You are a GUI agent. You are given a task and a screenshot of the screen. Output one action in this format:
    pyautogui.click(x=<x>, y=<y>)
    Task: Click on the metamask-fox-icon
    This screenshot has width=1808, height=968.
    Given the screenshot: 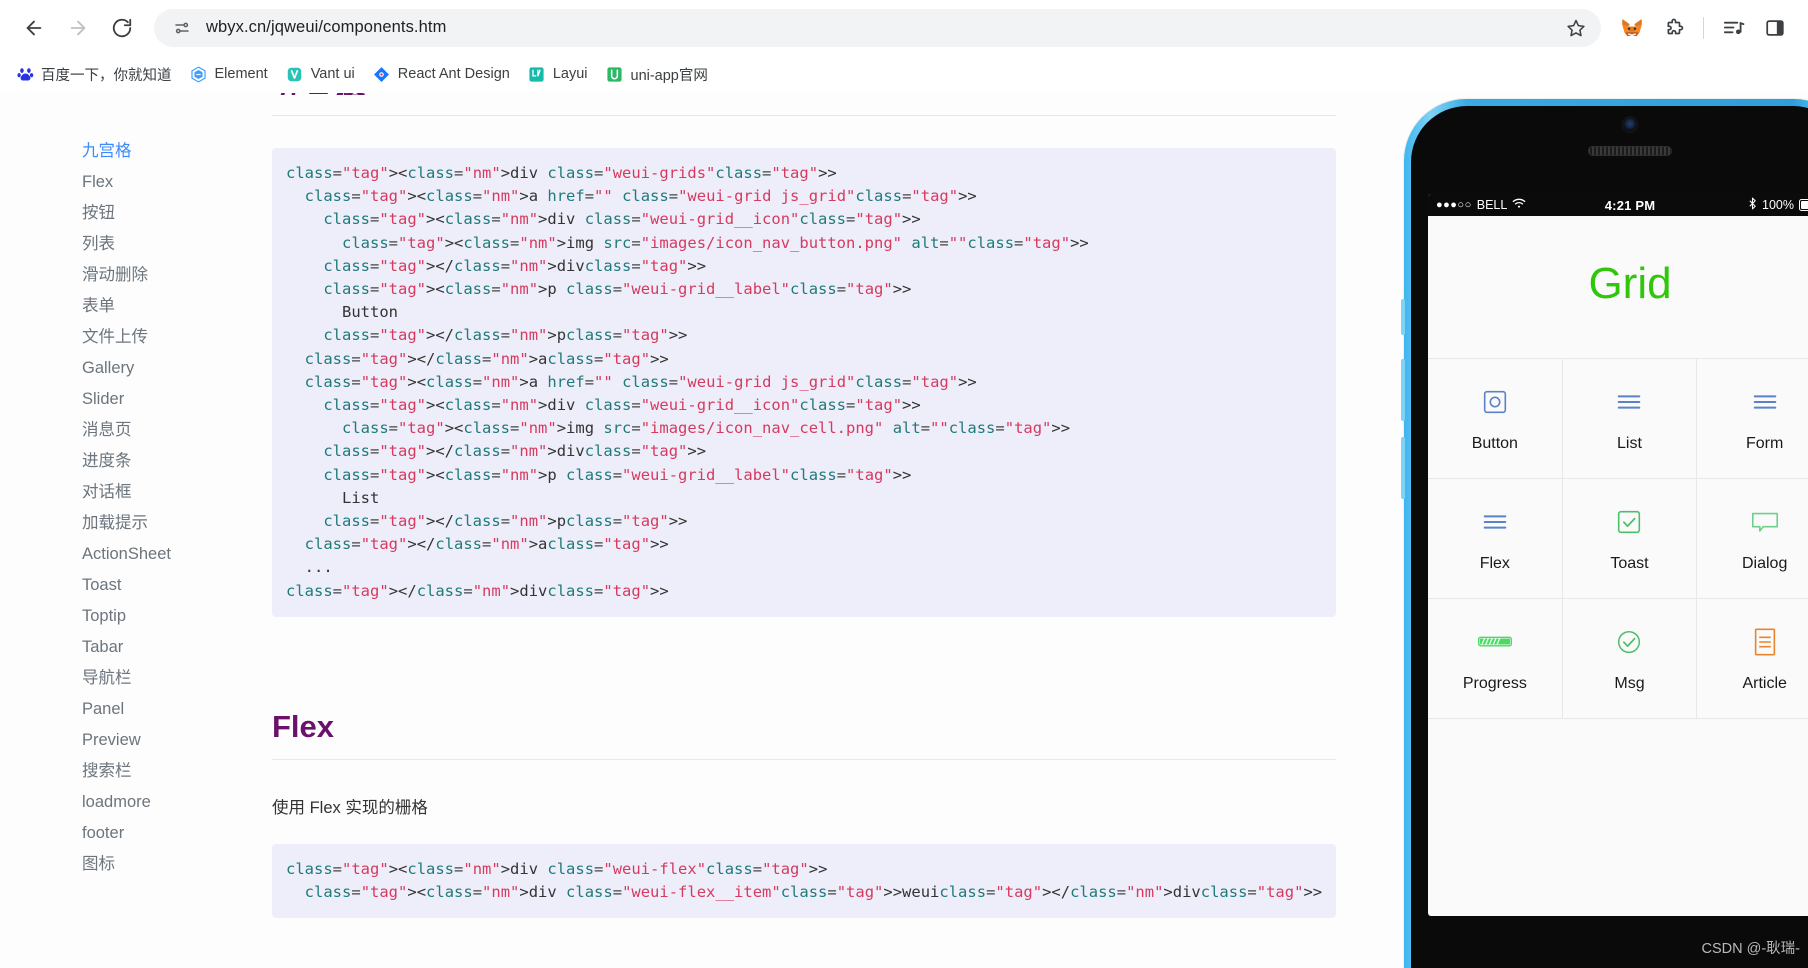 What is the action you would take?
    pyautogui.click(x=1632, y=28)
    